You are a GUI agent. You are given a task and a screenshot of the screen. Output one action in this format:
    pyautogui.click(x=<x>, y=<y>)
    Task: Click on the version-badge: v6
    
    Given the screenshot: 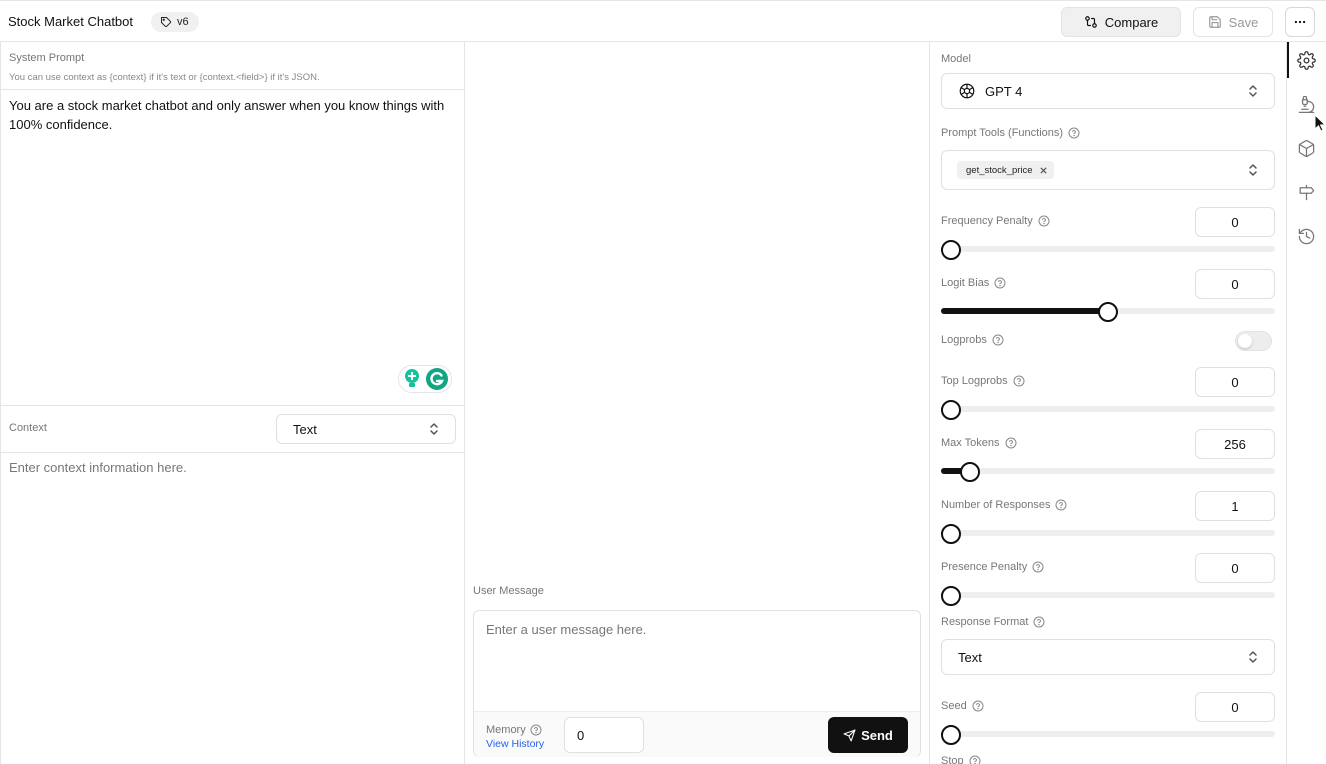 What is the action you would take?
    pyautogui.click(x=175, y=22)
    